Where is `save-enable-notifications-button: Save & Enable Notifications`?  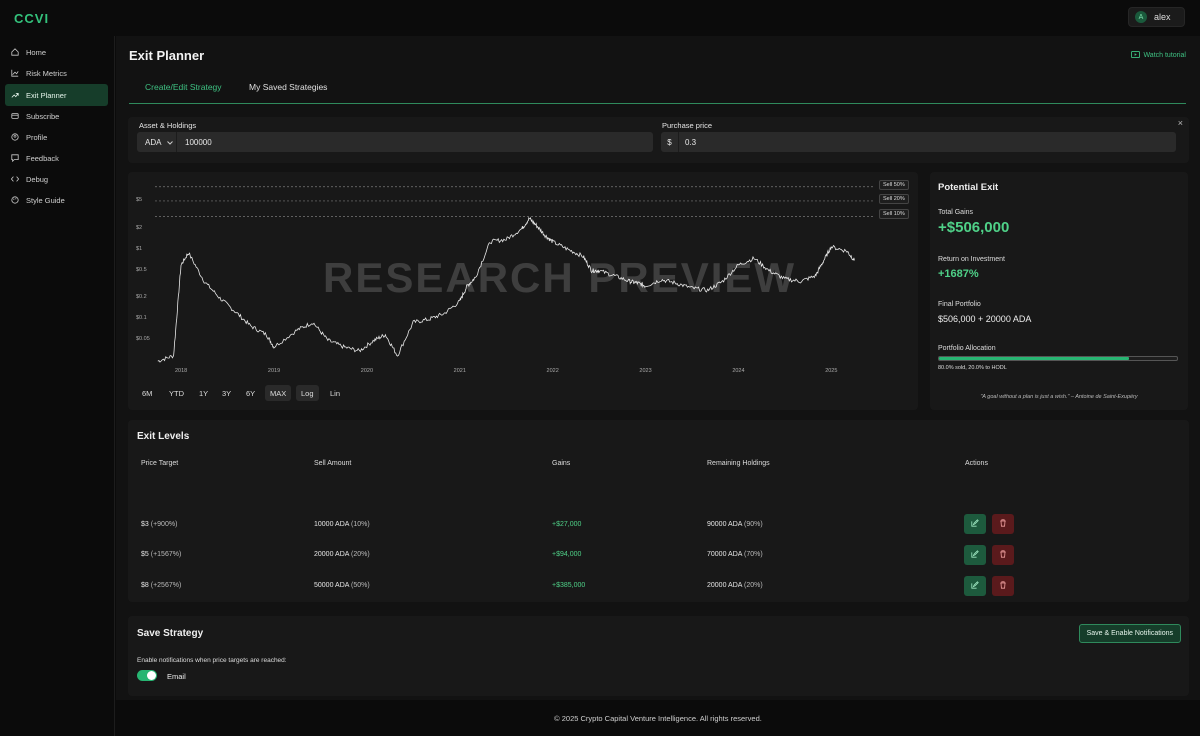 save-enable-notifications-button: Save & Enable Notifications is located at coordinates (1129, 633).